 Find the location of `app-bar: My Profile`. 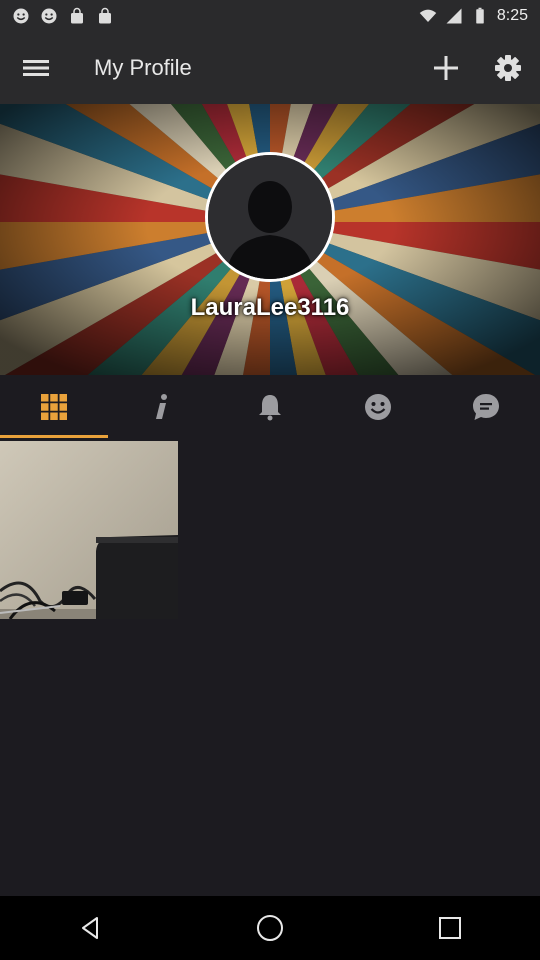

app-bar: My Profile is located at coordinates (270, 68).